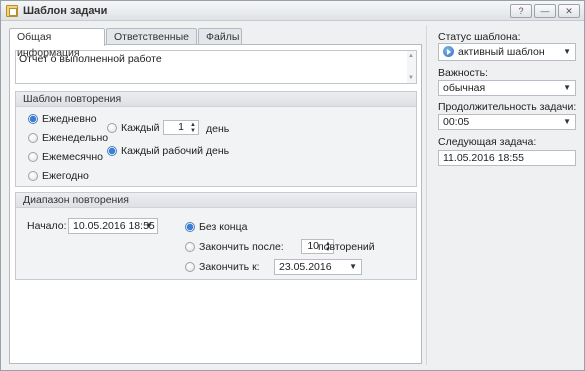  Describe the element at coordinates (507, 107) in the screenshot. I see `duration-label: Продолжительность задачи:` at that location.